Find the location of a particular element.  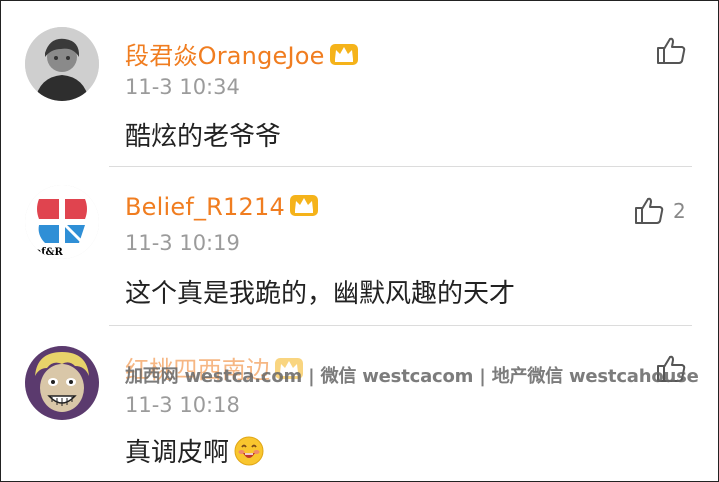

timestamp: 11-3 10:19 is located at coordinates (182, 243).